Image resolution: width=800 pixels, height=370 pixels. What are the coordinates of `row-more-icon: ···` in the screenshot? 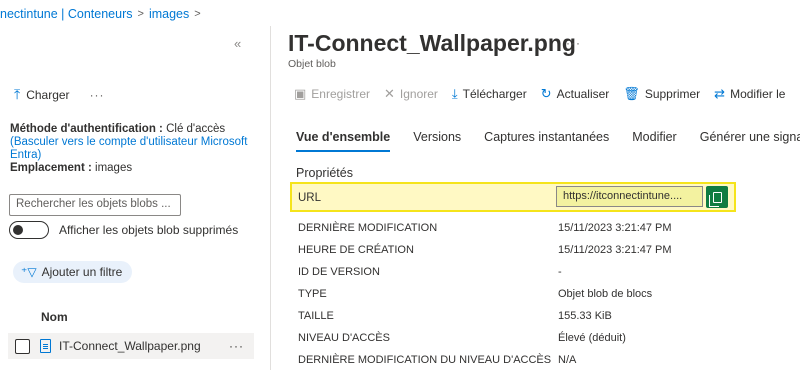 It's located at (236, 346).